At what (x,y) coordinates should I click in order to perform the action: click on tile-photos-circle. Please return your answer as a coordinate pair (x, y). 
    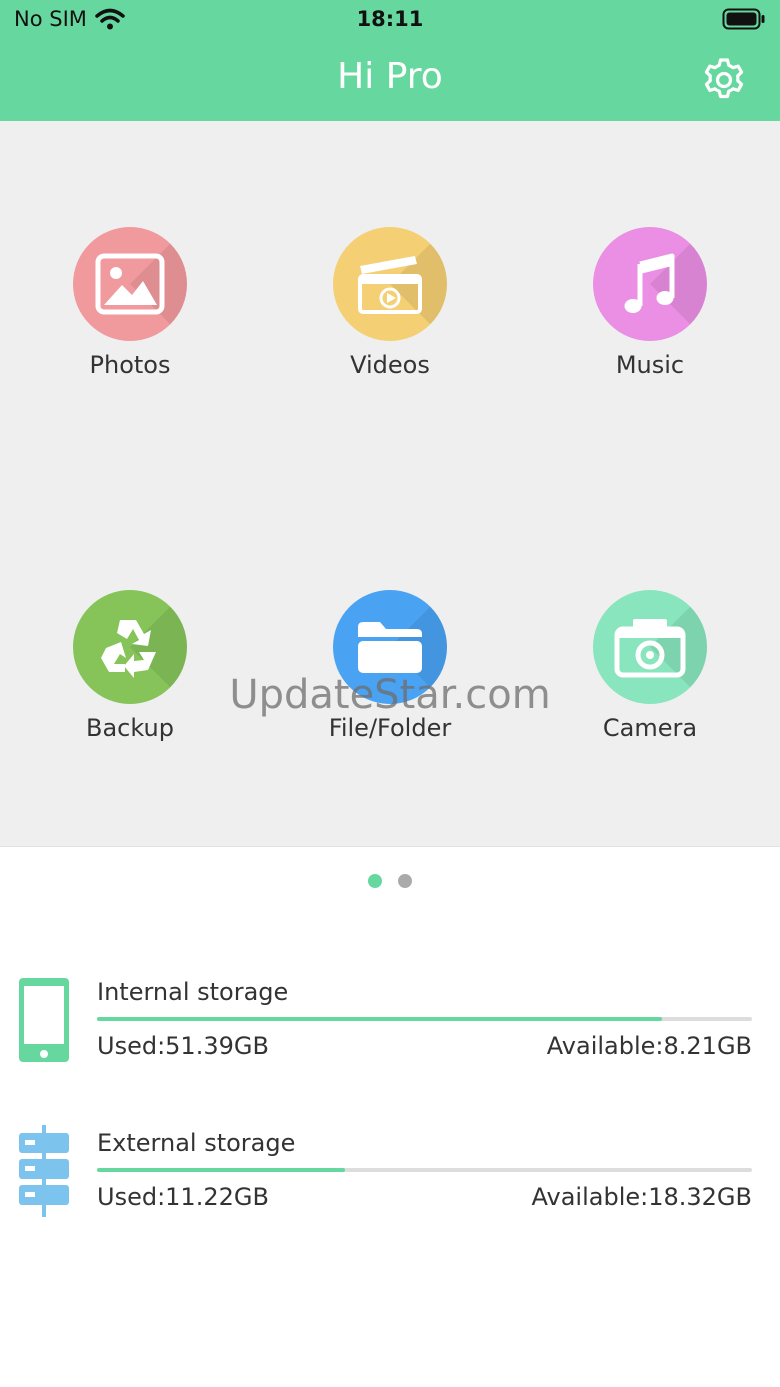
    Looking at the image, I should click on (130, 284).